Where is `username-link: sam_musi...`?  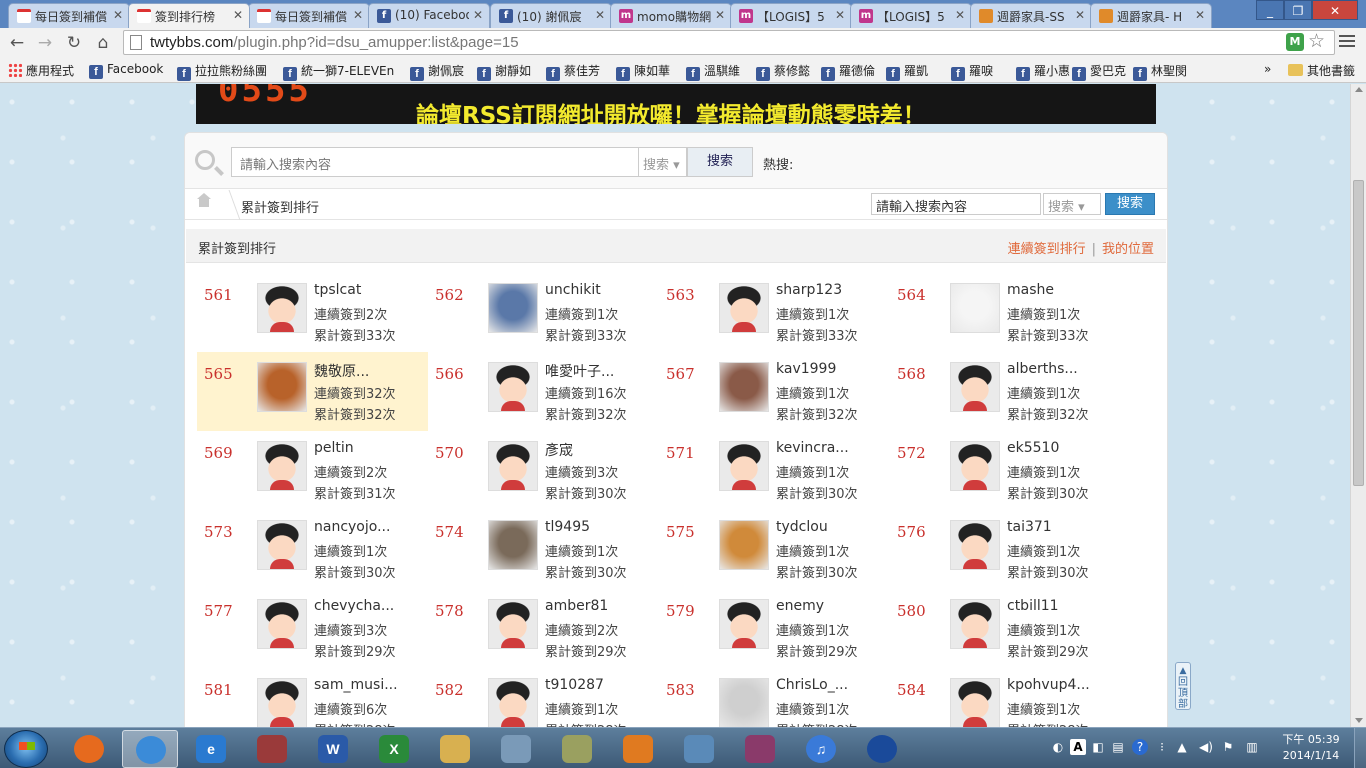 username-link: sam_musi... is located at coordinates (356, 685).